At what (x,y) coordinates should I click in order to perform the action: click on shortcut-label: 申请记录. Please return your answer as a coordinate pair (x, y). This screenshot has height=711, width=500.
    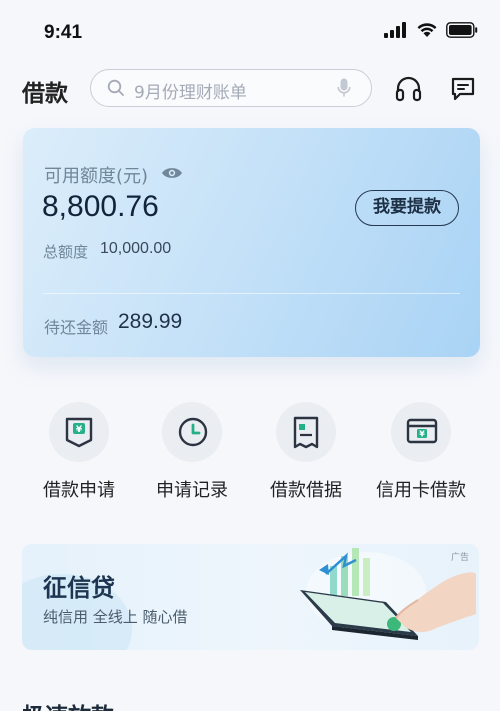
    Looking at the image, I should click on (192, 490).